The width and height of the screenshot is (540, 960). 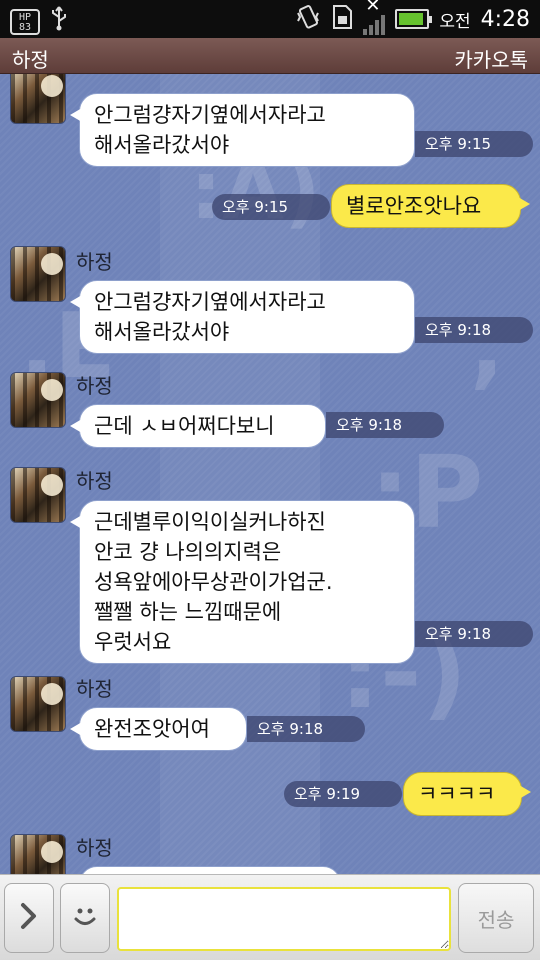 I want to click on message-bubble, so click(x=210, y=870).